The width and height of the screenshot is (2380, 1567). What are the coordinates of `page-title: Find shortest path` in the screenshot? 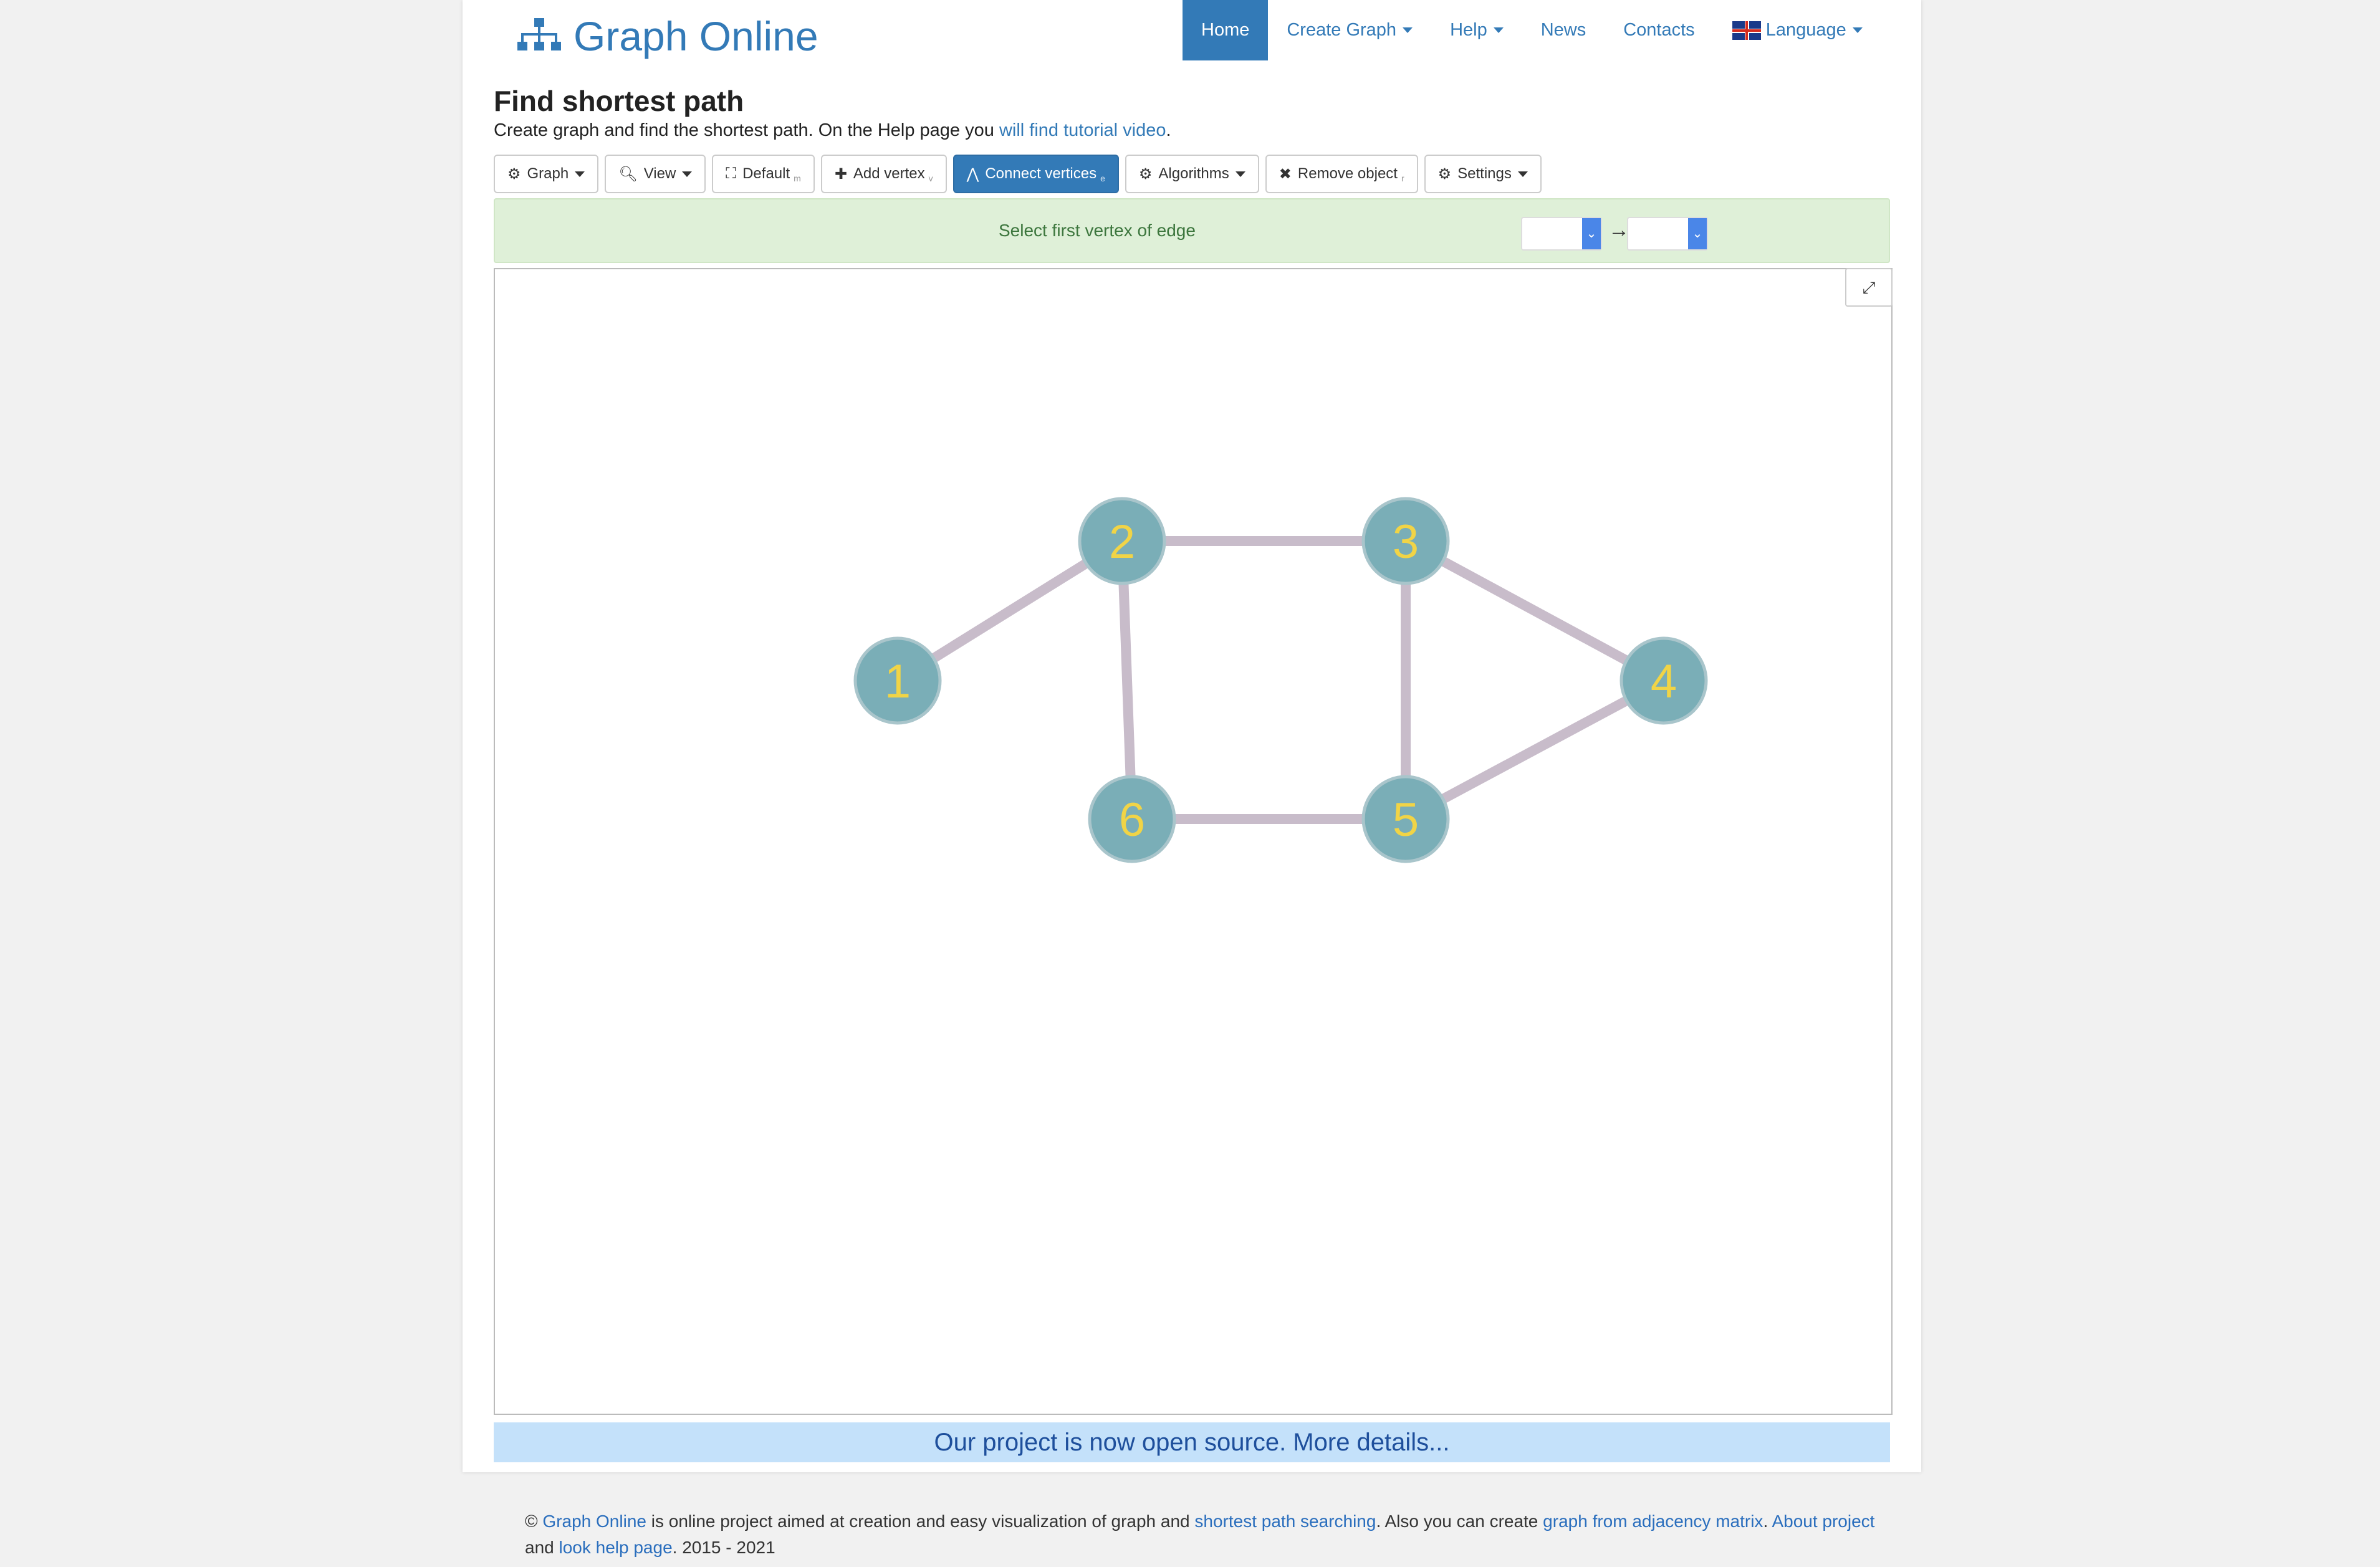 It's located at (619, 101).